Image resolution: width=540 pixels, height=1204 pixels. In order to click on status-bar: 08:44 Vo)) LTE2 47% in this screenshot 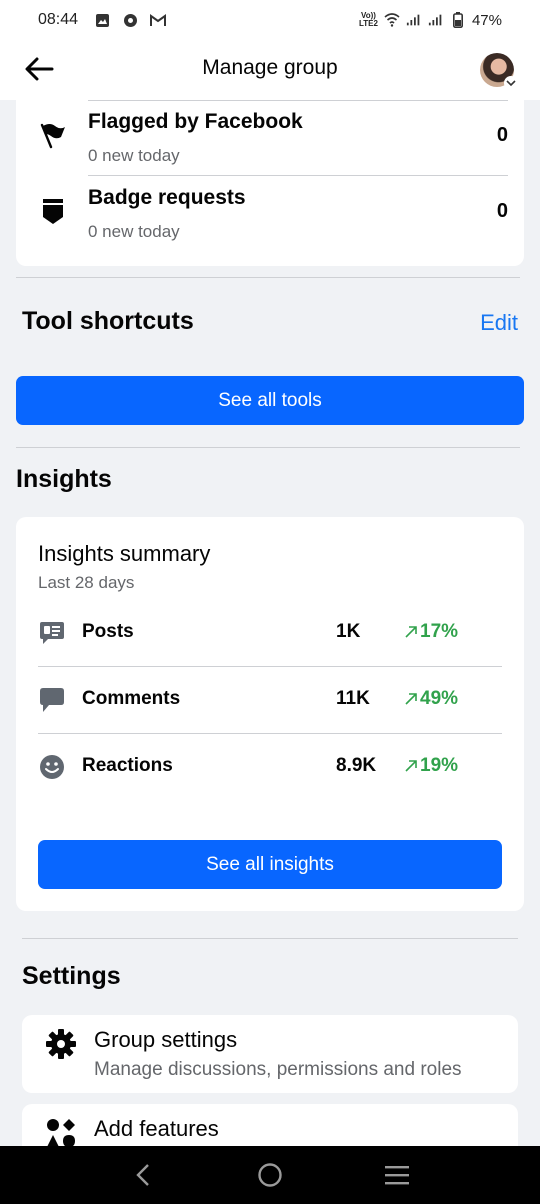, I will do `click(270, 20)`.